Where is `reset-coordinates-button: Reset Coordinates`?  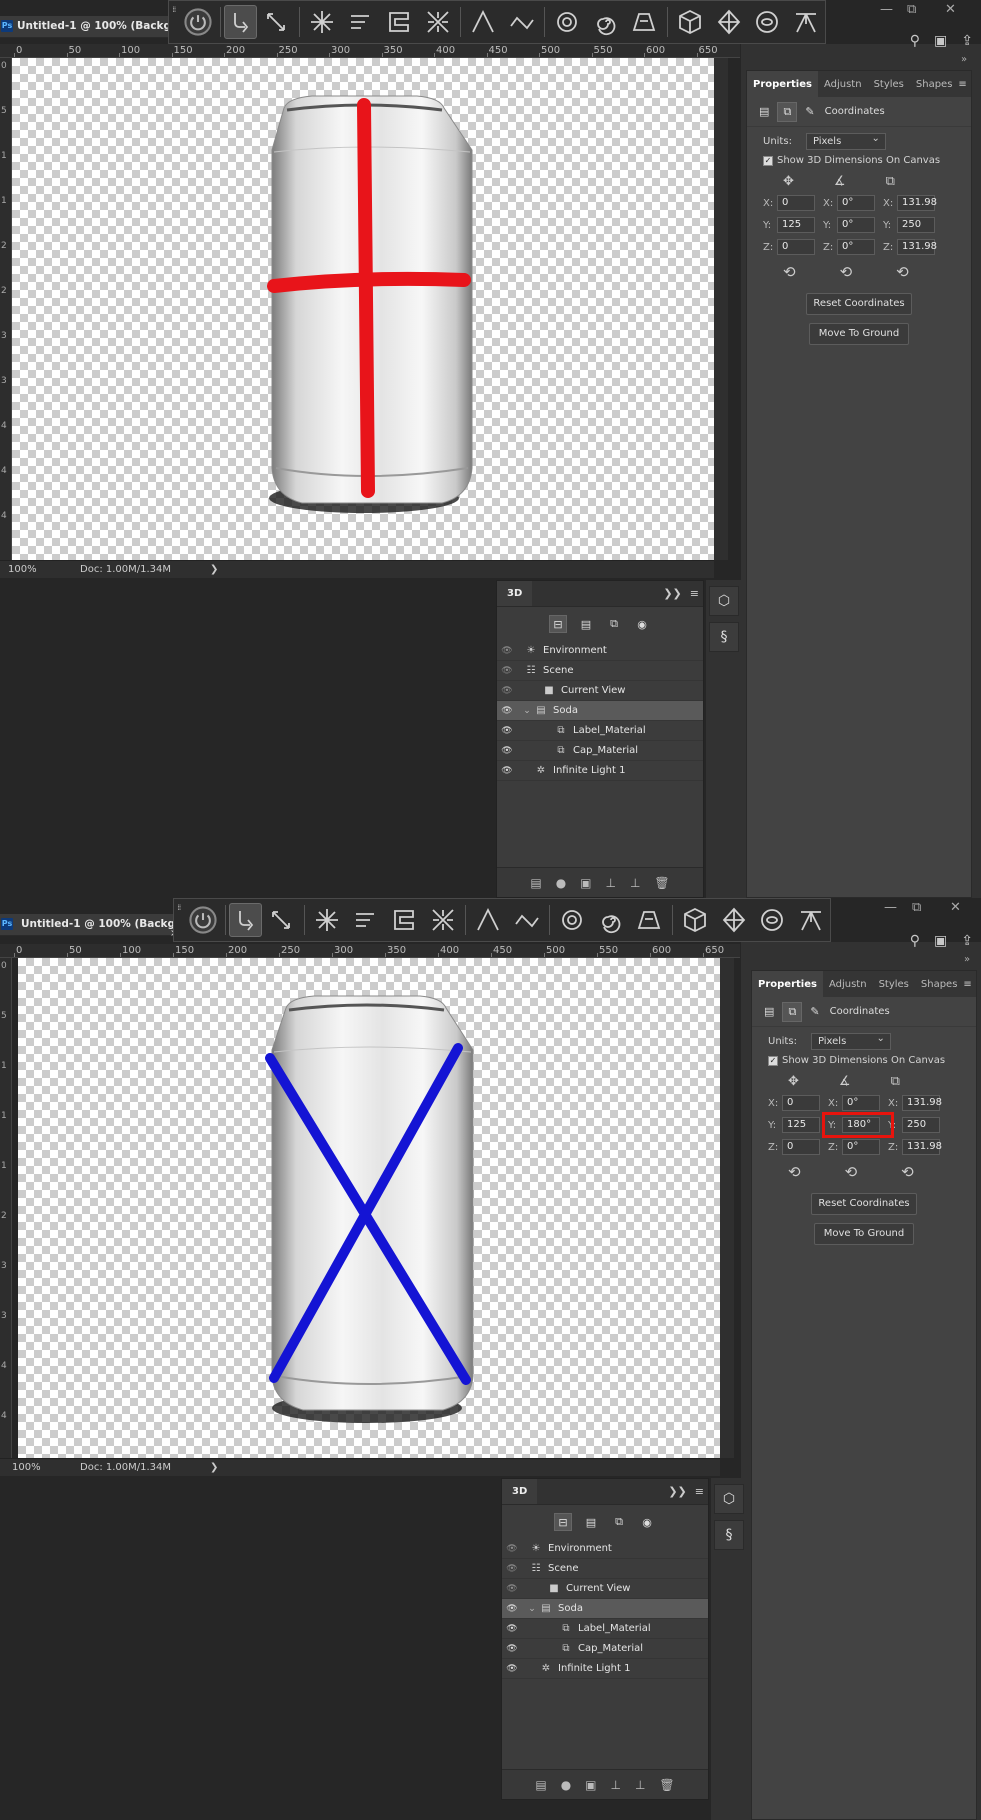
reset-coordinates-button: Reset Coordinates is located at coordinates (859, 304).